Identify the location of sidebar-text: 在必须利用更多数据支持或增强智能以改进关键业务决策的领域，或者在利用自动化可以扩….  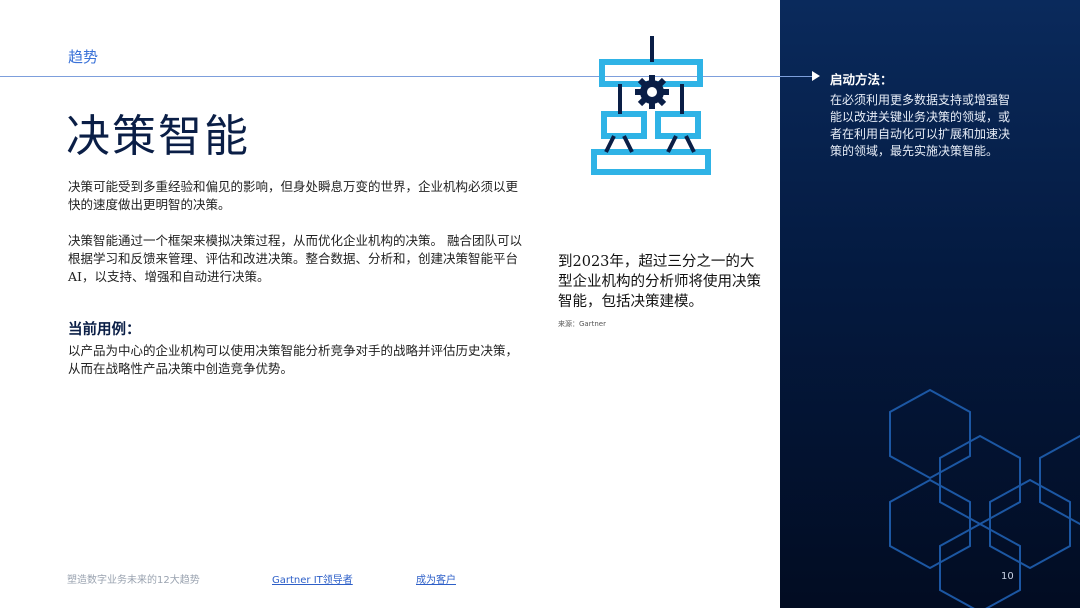
(920, 125).